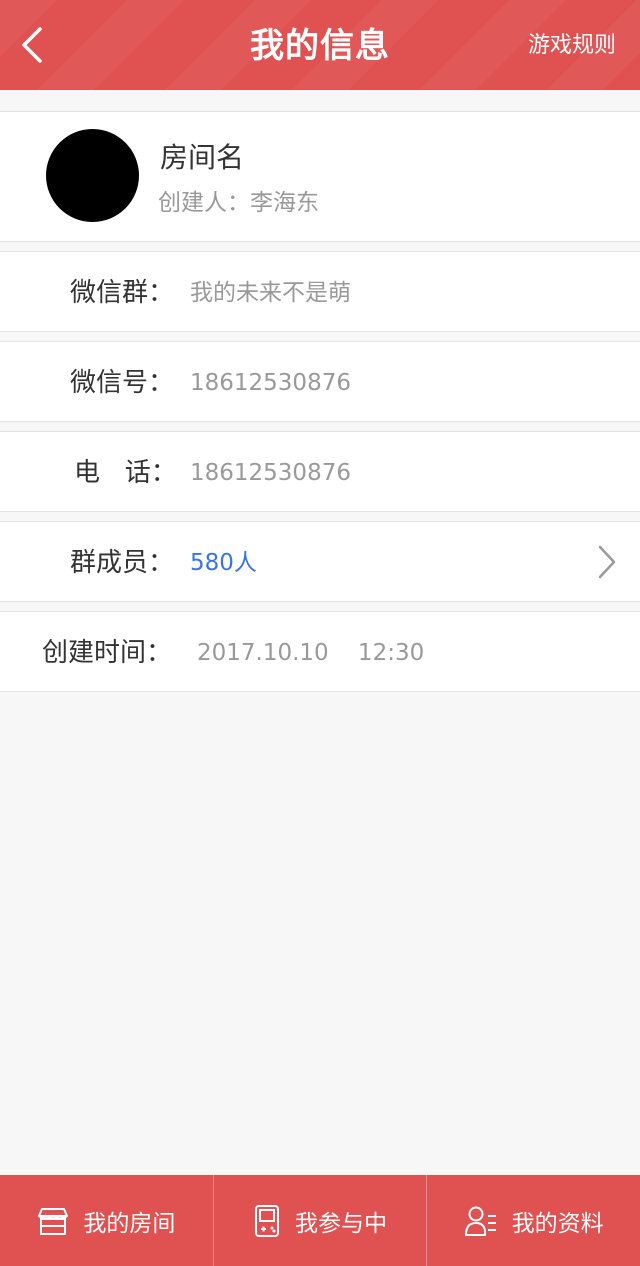 The height and width of the screenshot is (1266, 640). Describe the element at coordinates (320, 561) in the screenshot. I see `members-row: 群成员： 580人` at that location.